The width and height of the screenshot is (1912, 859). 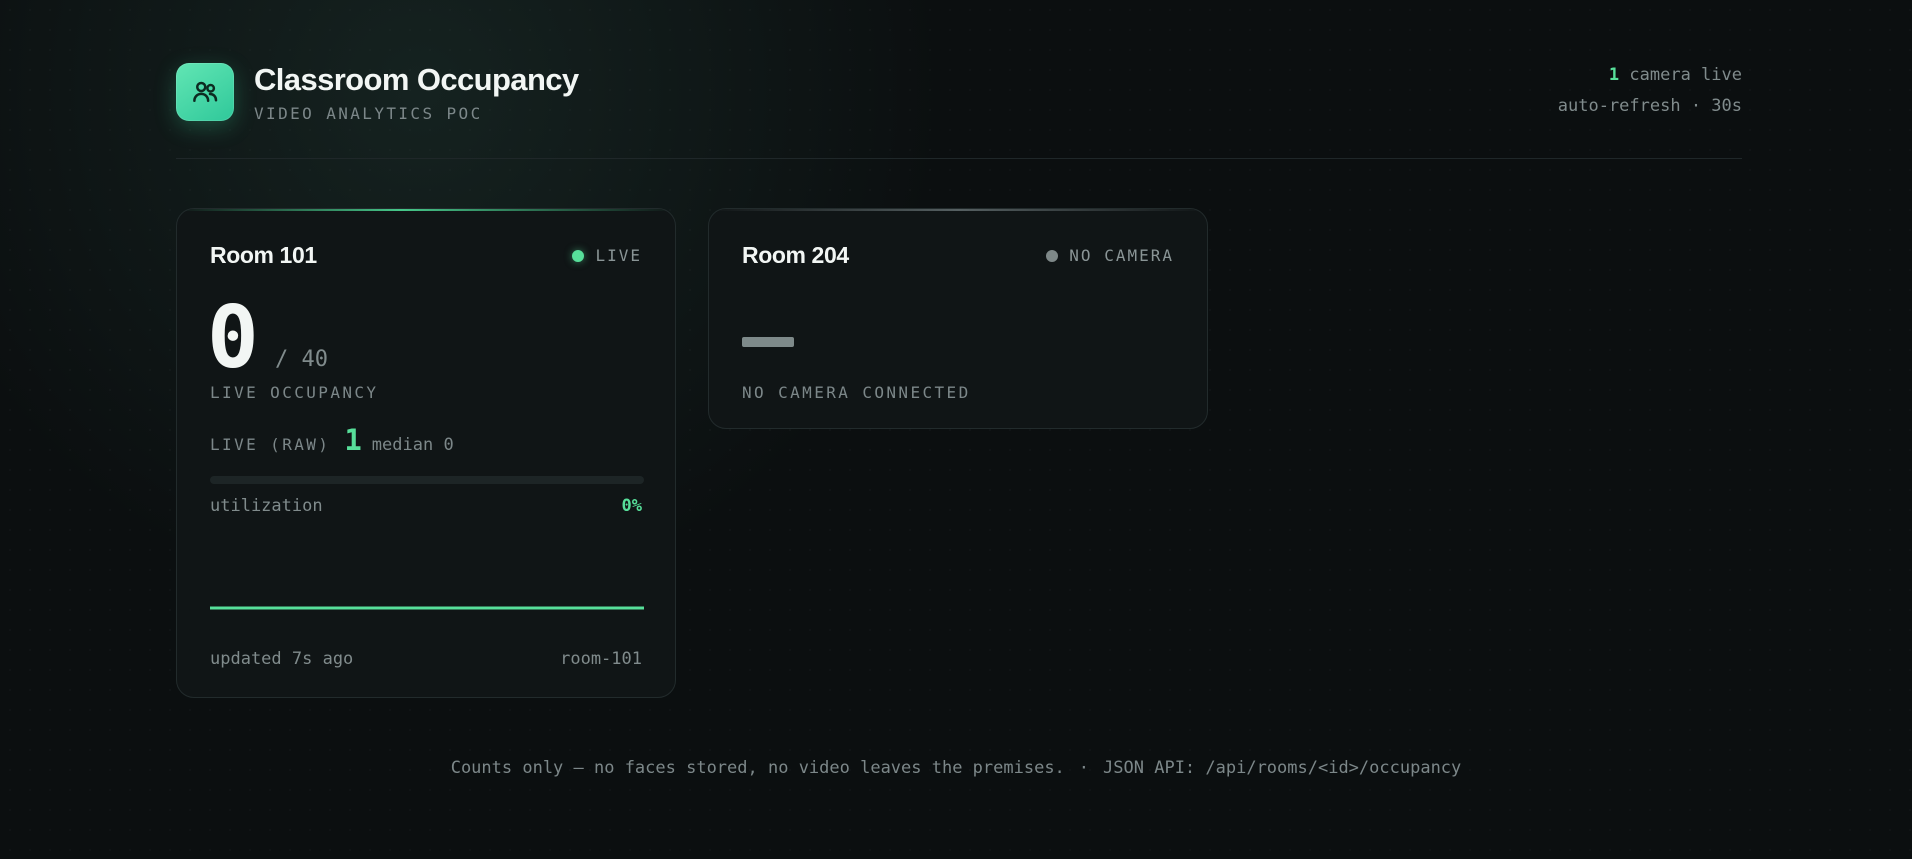 I want to click on utilization-value: 0%, so click(x=631, y=506).